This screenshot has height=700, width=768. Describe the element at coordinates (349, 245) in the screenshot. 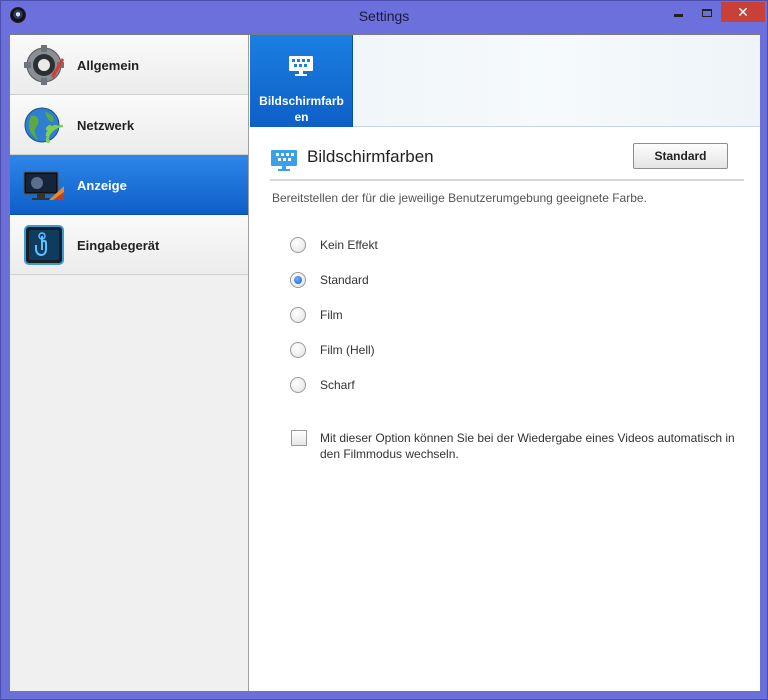

I see `radio-label: Kein Effekt` at that location.